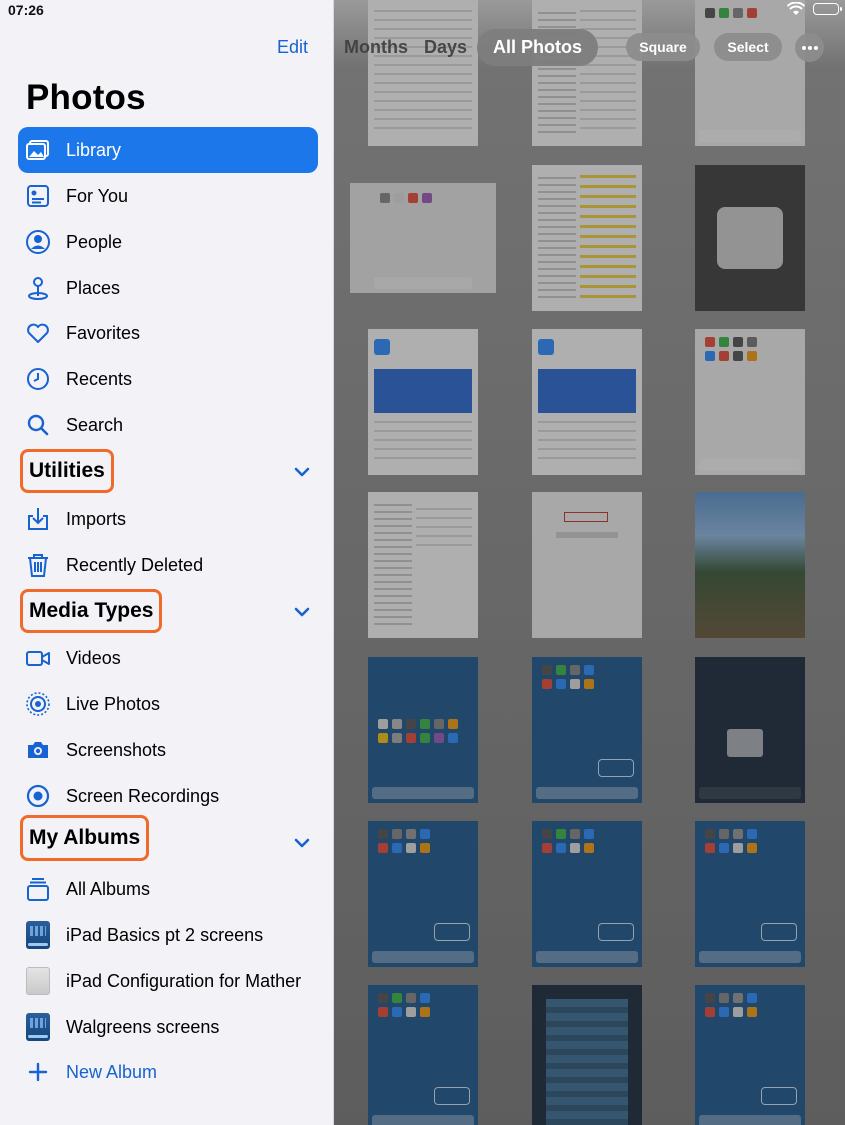 Image resolution: width=845 pixels, height=1125 pixels. I want to click on sidebar-item-label: Screen Recordings, so click(143, 795).